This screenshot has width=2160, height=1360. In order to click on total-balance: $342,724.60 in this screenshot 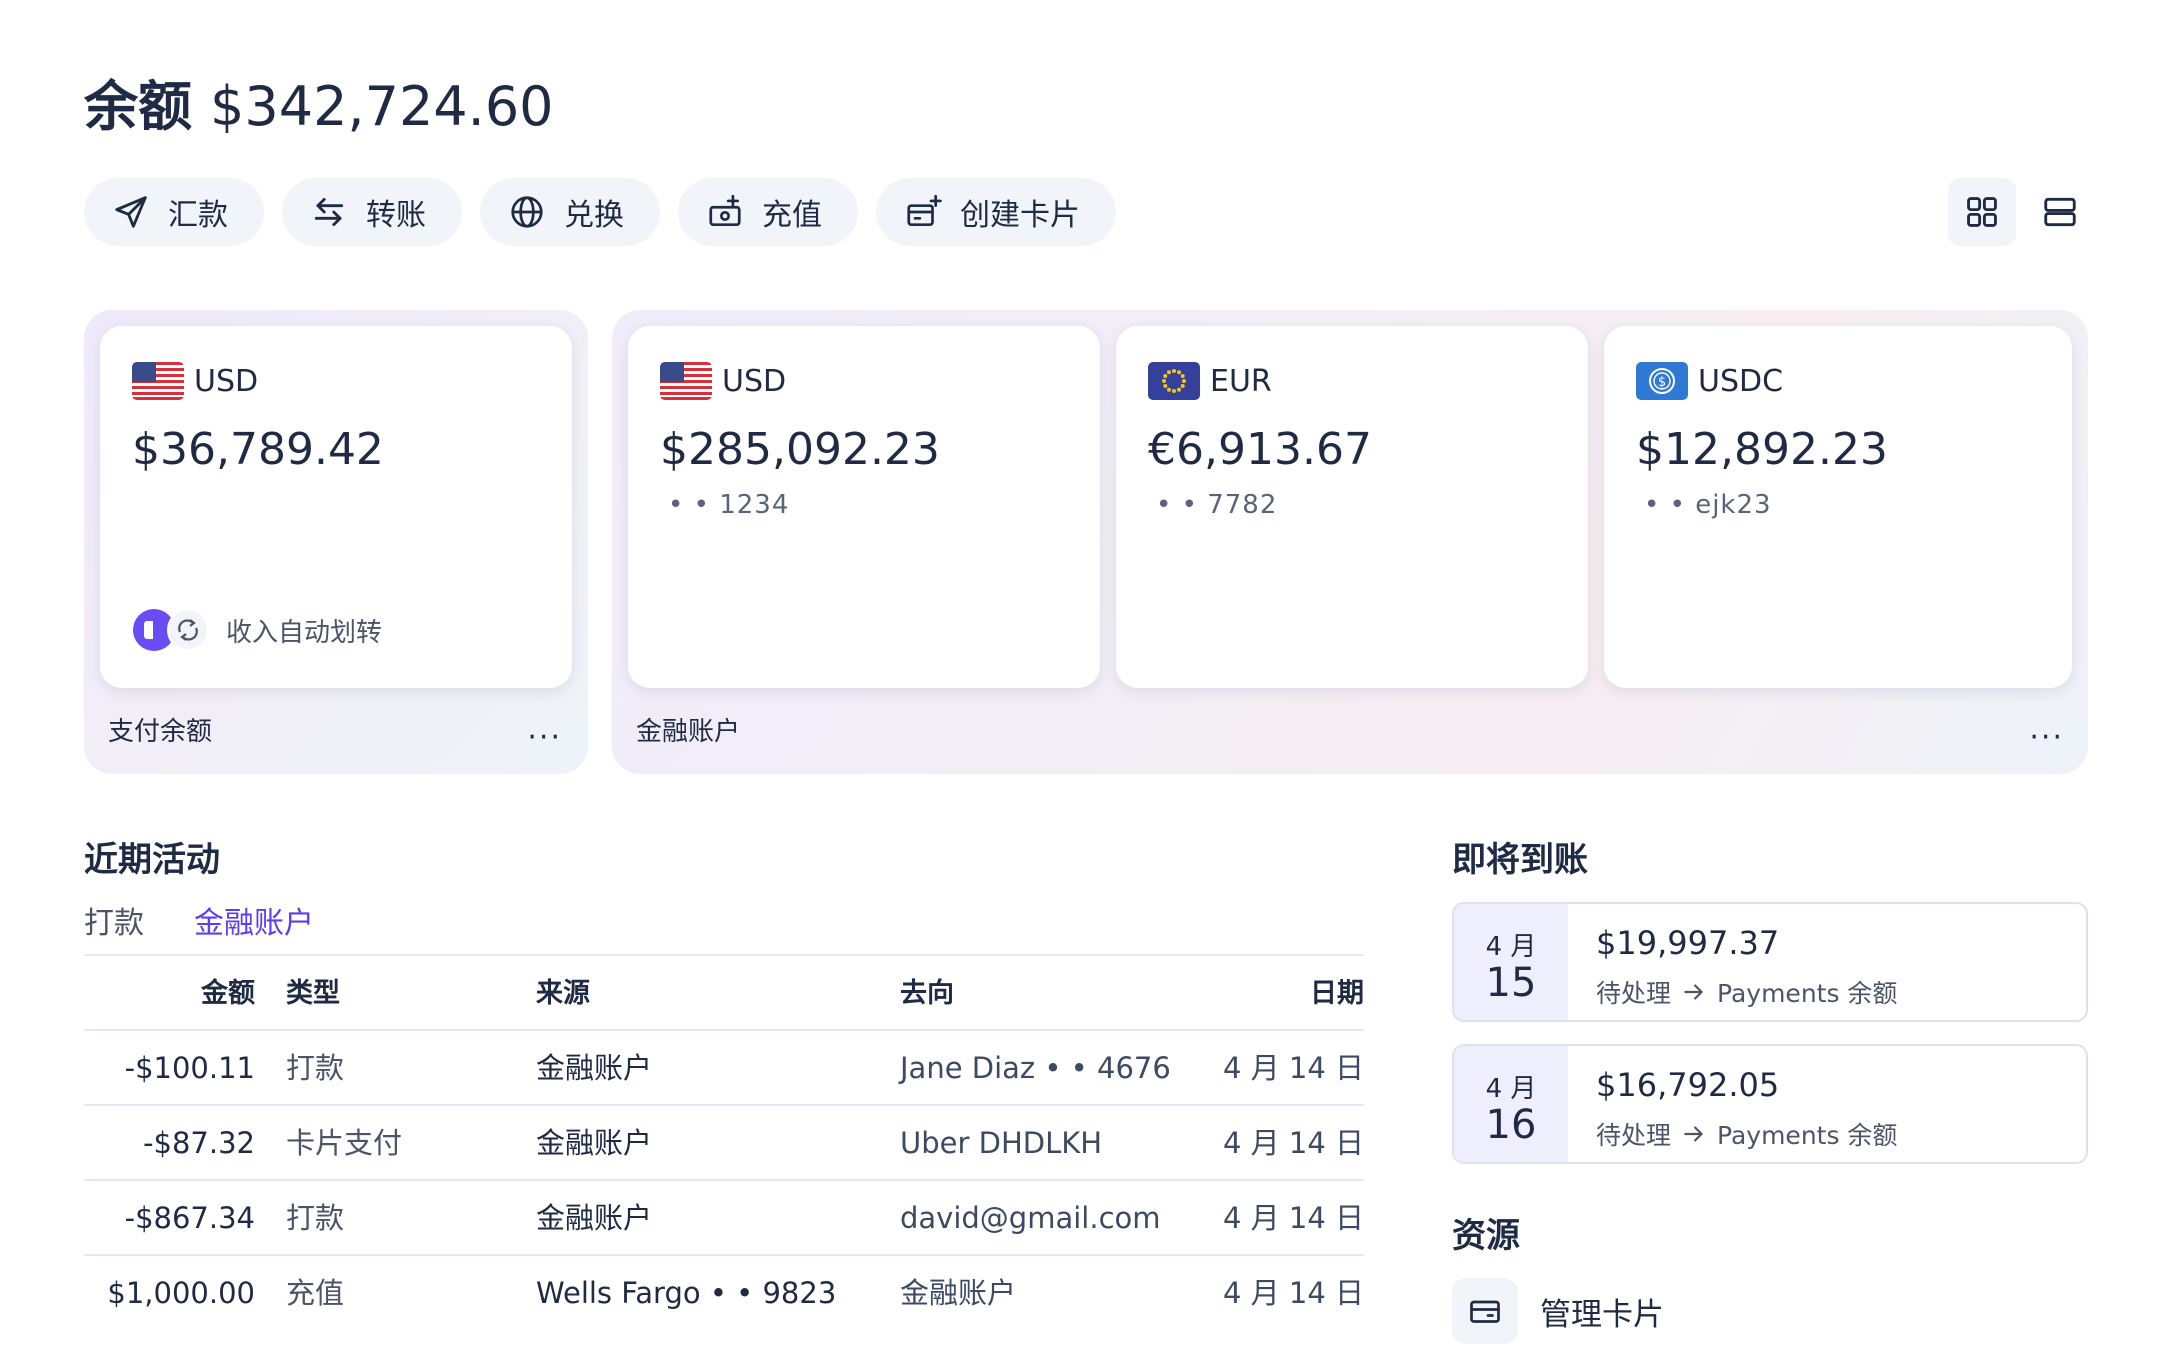, I will do `click(382, 106)`.